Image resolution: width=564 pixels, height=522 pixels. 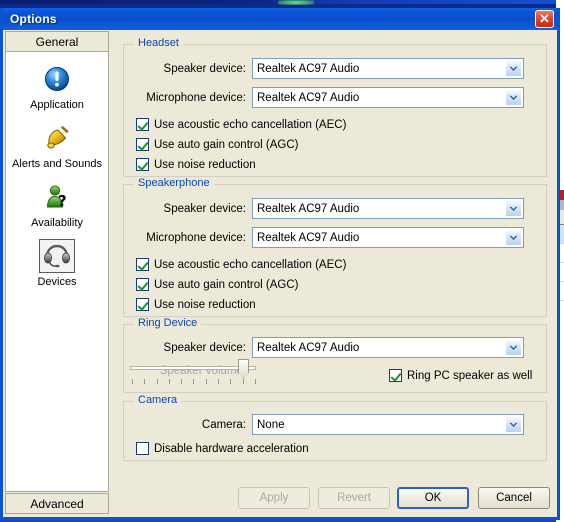 I want to click on ring-speaker-label: Speaker device:, so click(x=204, y=347).